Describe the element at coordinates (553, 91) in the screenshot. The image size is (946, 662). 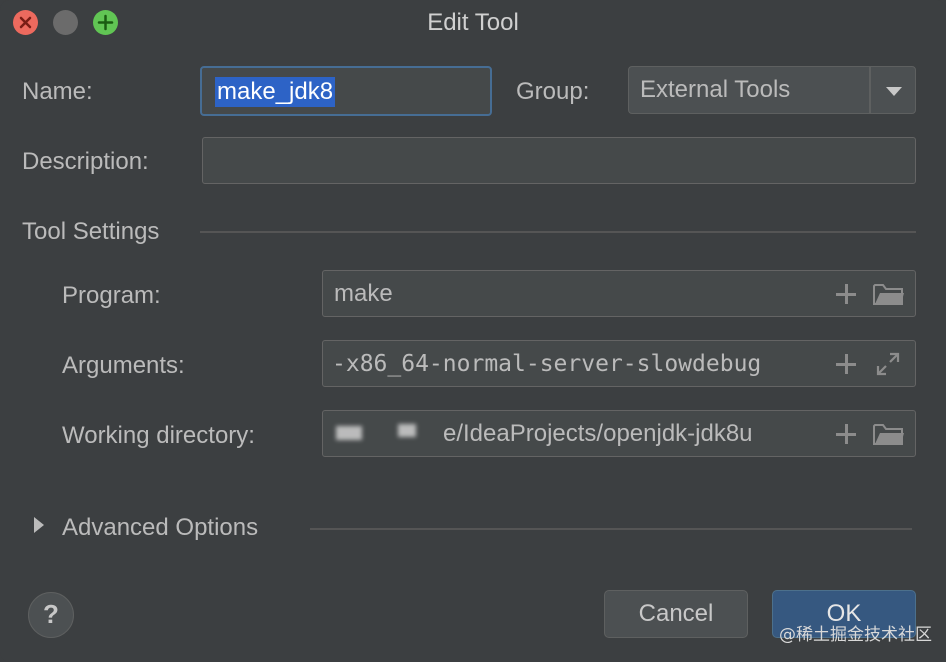
I see `group-label: Group:` at that location.